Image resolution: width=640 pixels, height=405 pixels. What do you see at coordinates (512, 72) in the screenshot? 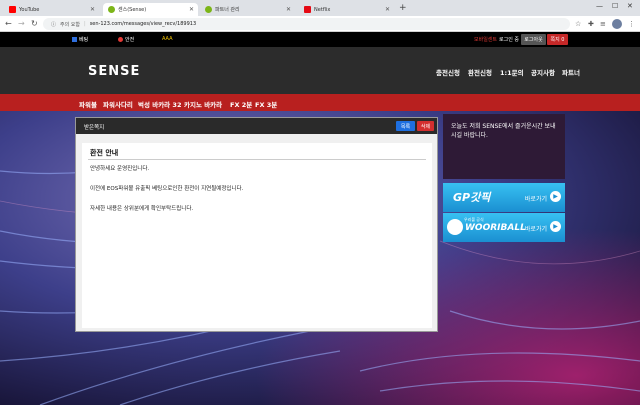
I see `nav-inquiry: 1:1문의` at bounding box center [512, 72].